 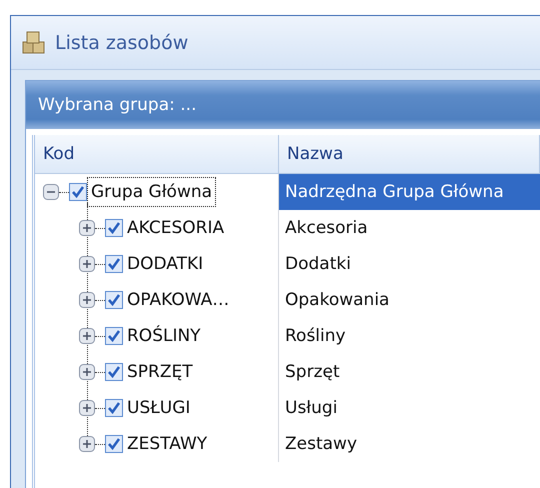 I want to click on table-cell-text: Rośliny, so click(x=315, y=336).